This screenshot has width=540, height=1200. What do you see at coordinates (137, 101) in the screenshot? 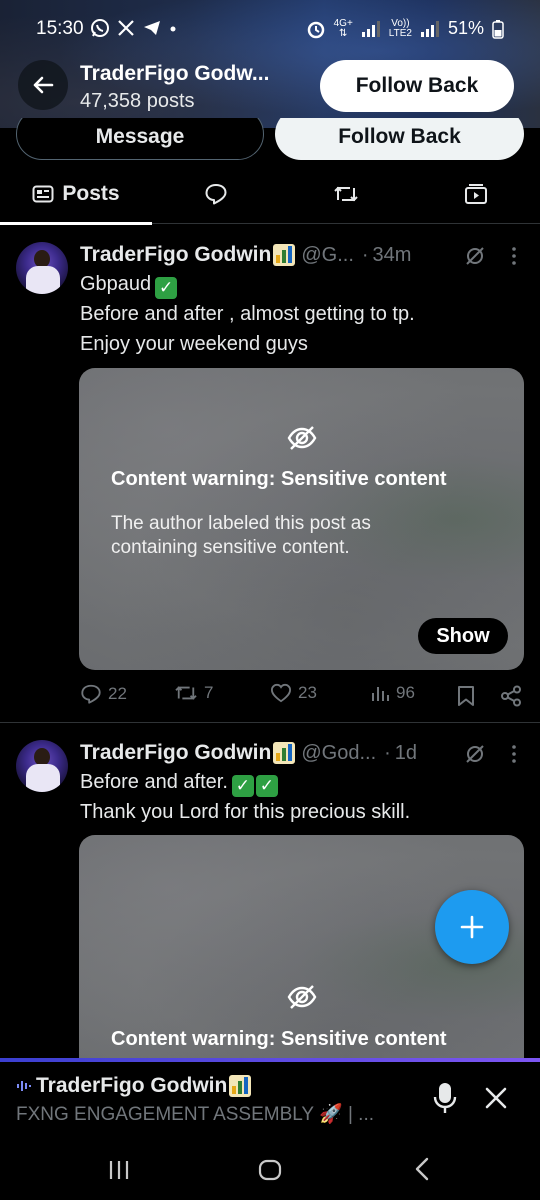
I see `profile-post-count: 47,358 posts` at bounding box center [137, 101].